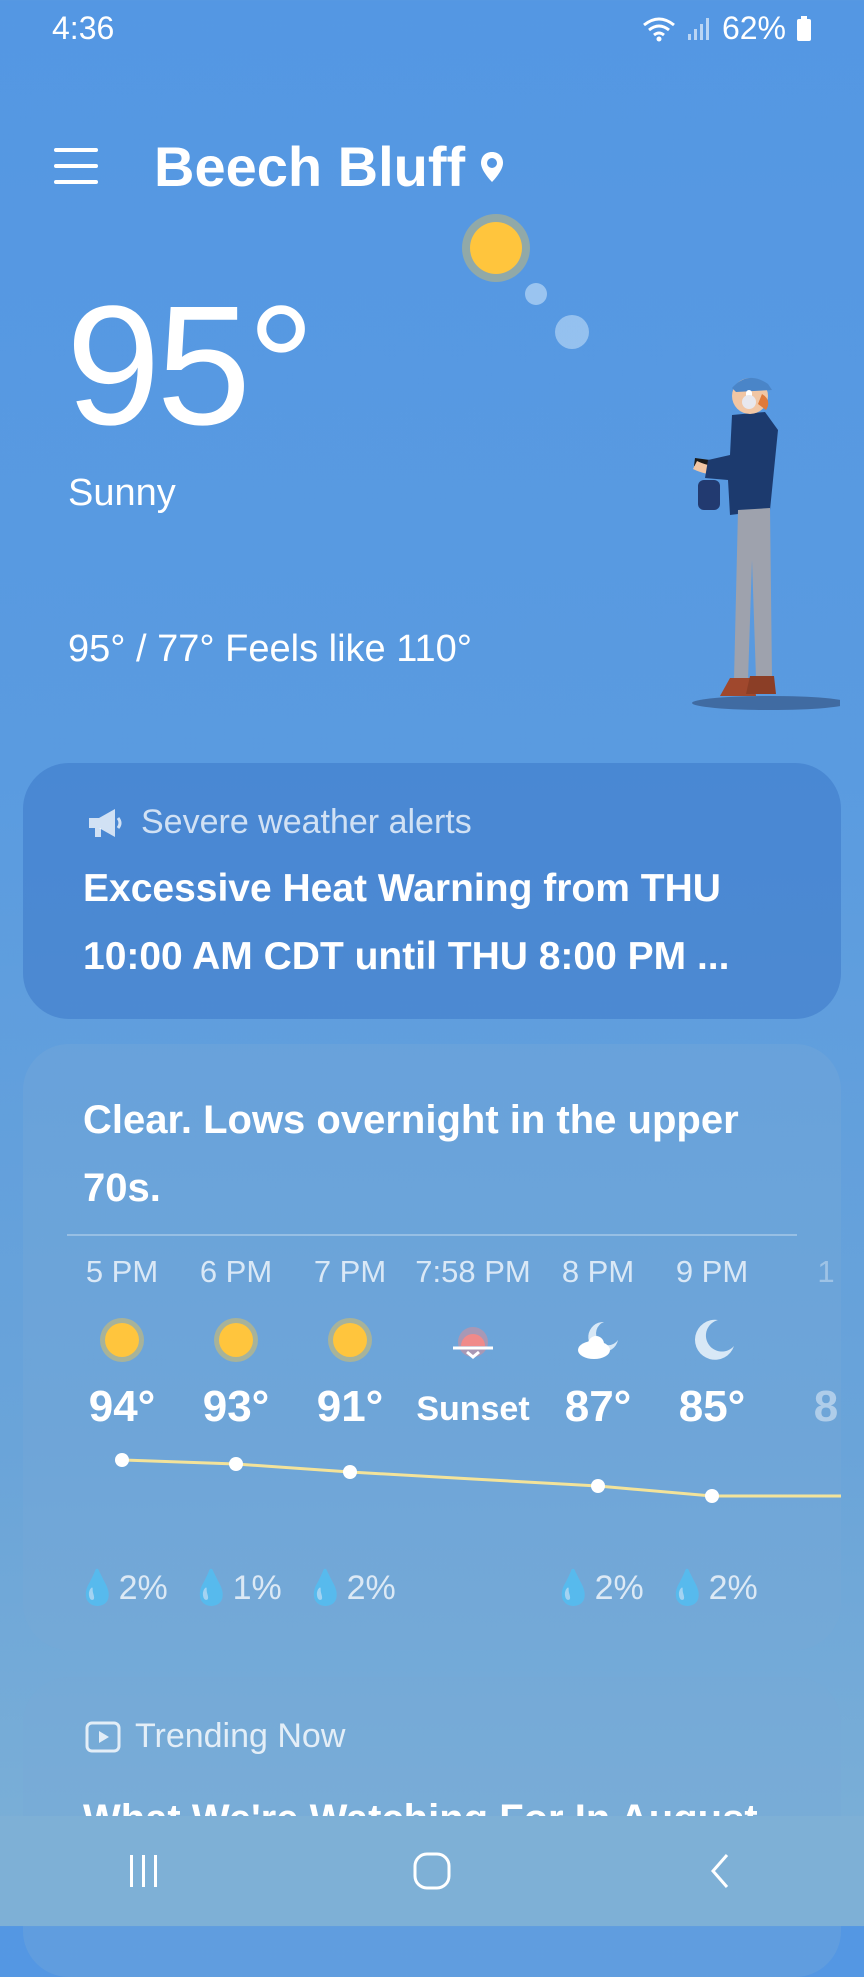 This screenshot has width=864, height=1977. I want to click on home-button, so click(432, 1871).